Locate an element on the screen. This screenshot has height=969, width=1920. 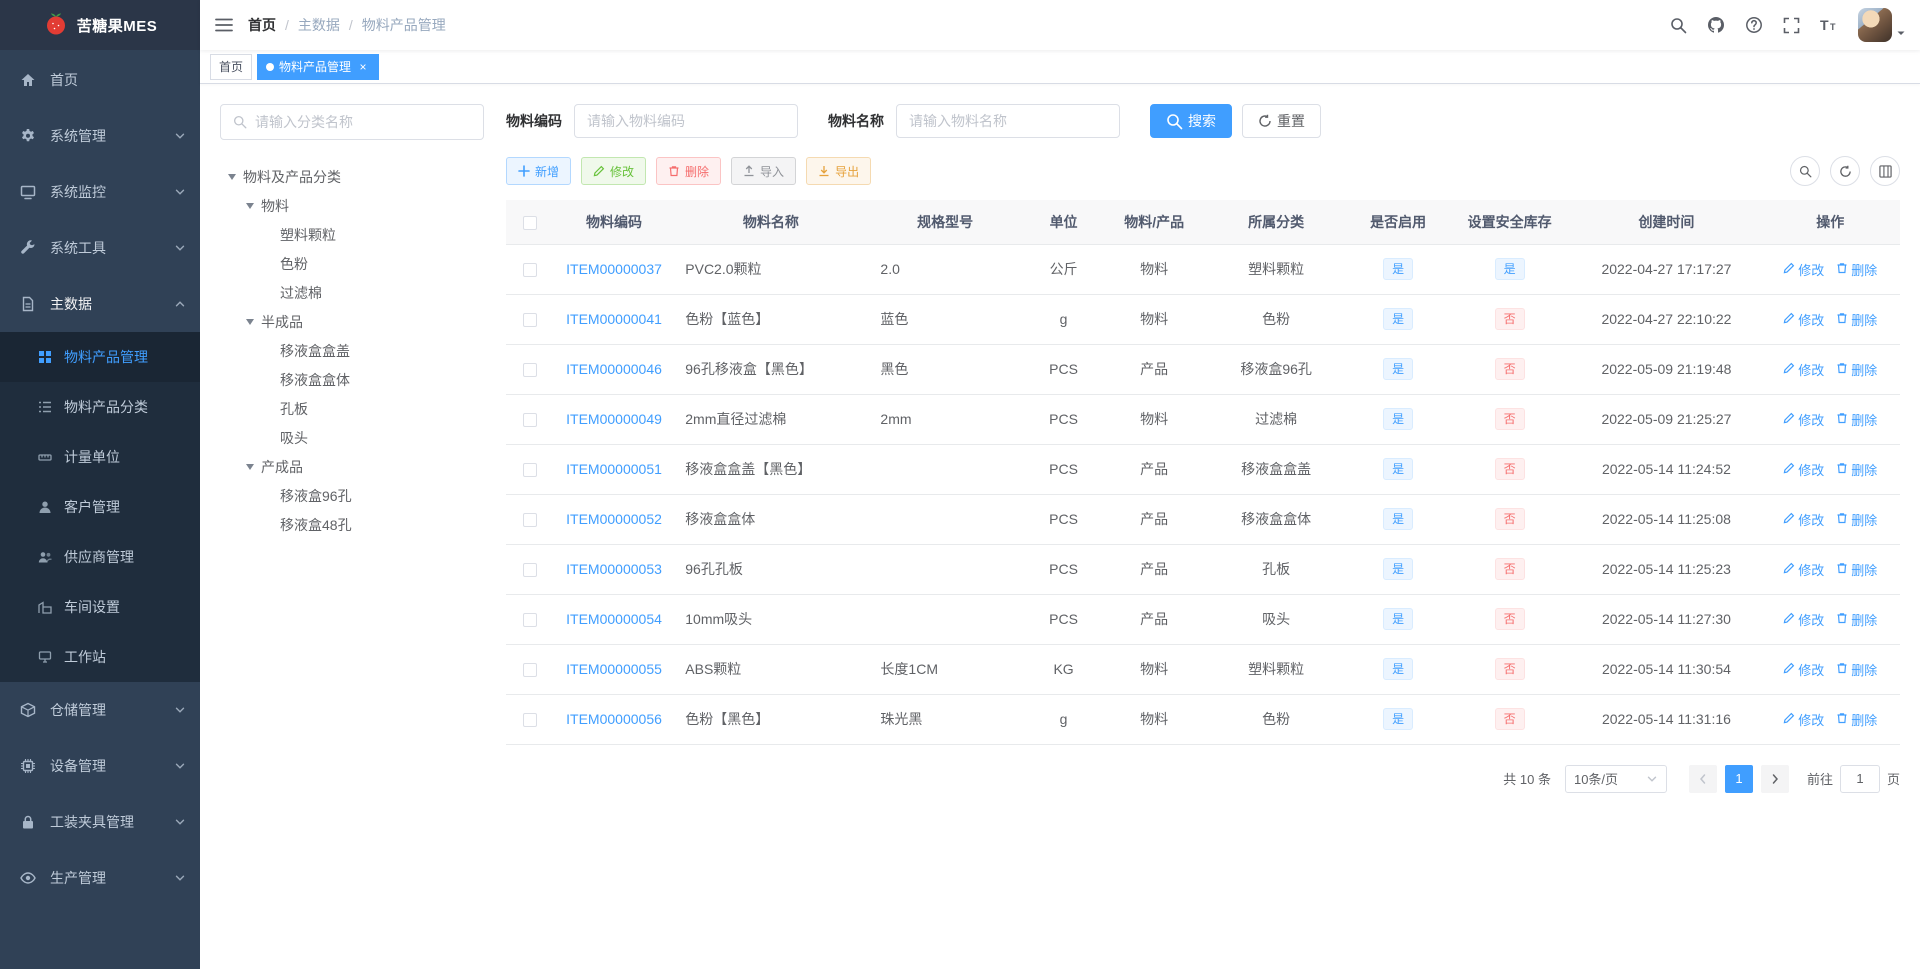
font-size-icon: TT is located at coordinates (1829, 25).